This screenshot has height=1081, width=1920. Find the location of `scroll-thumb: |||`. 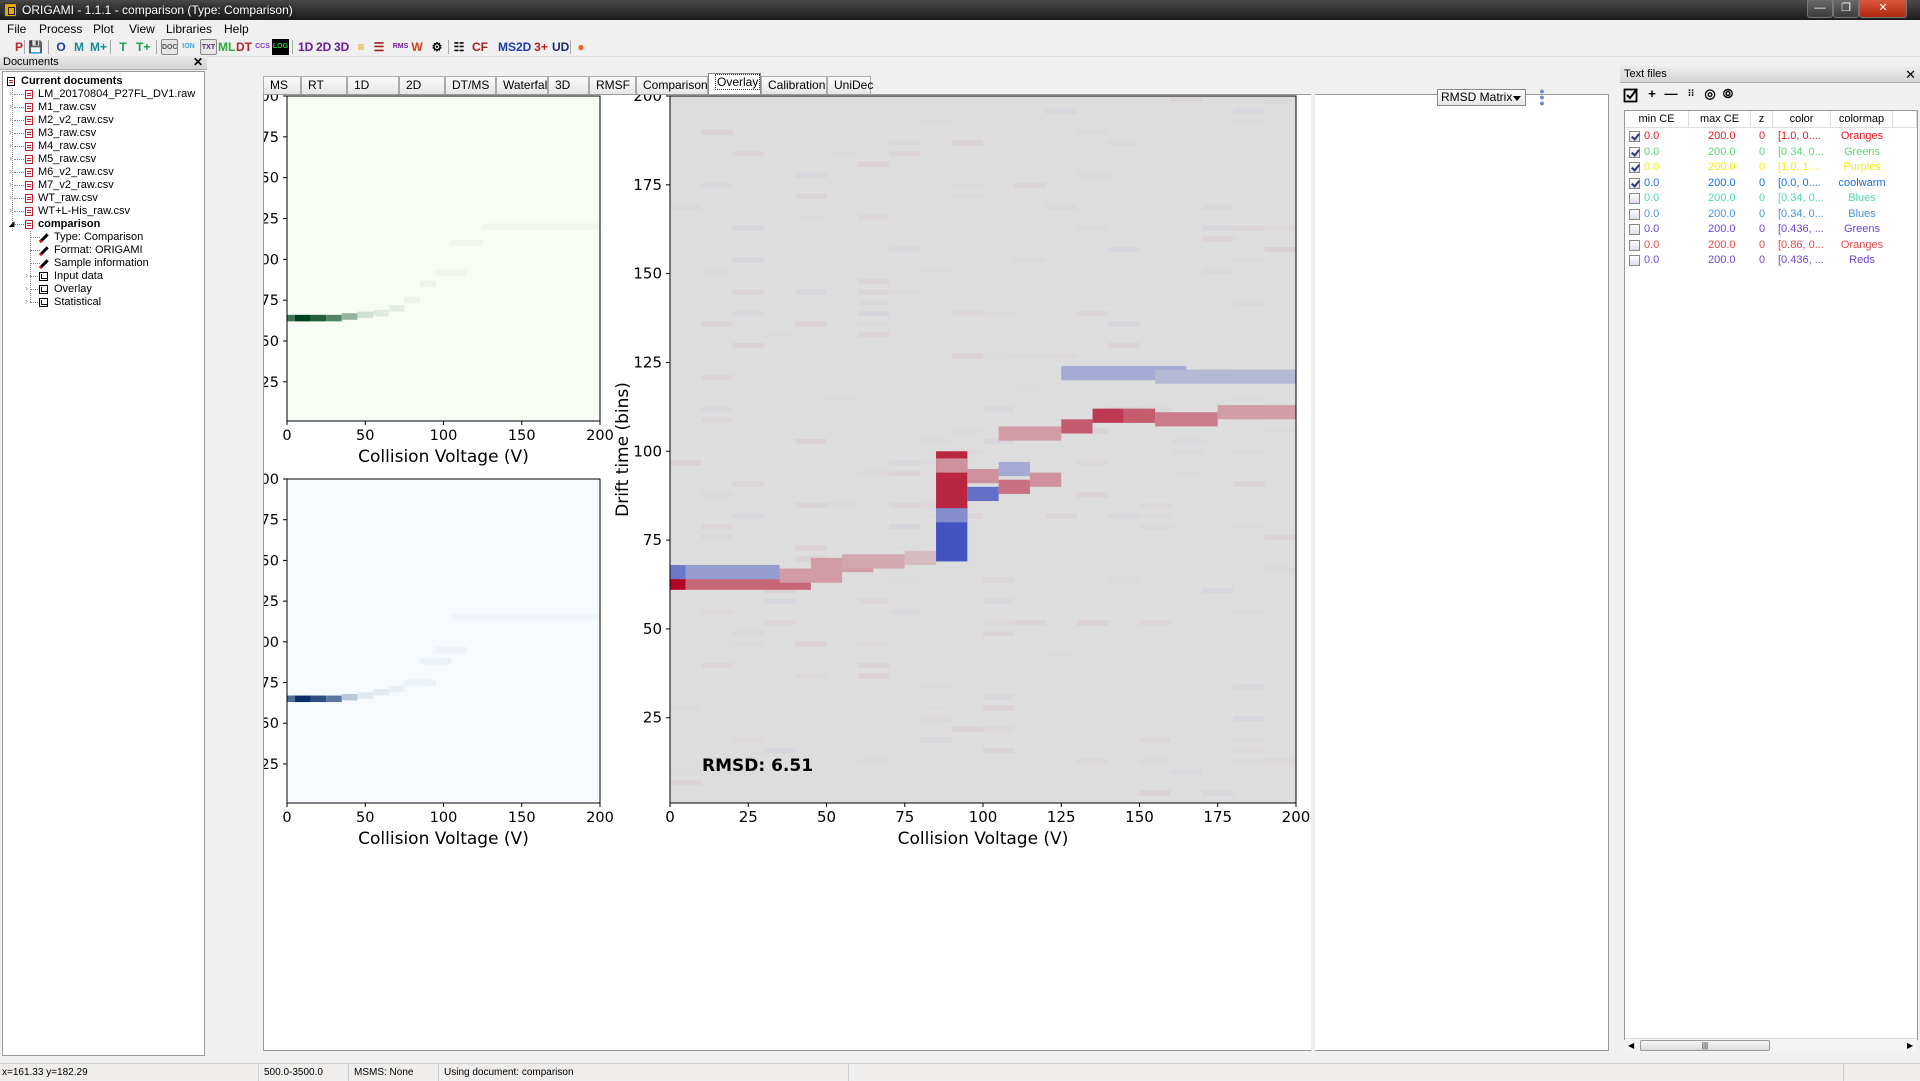

scroll-thumb: ||| is located at coordinates (1705, 1045).